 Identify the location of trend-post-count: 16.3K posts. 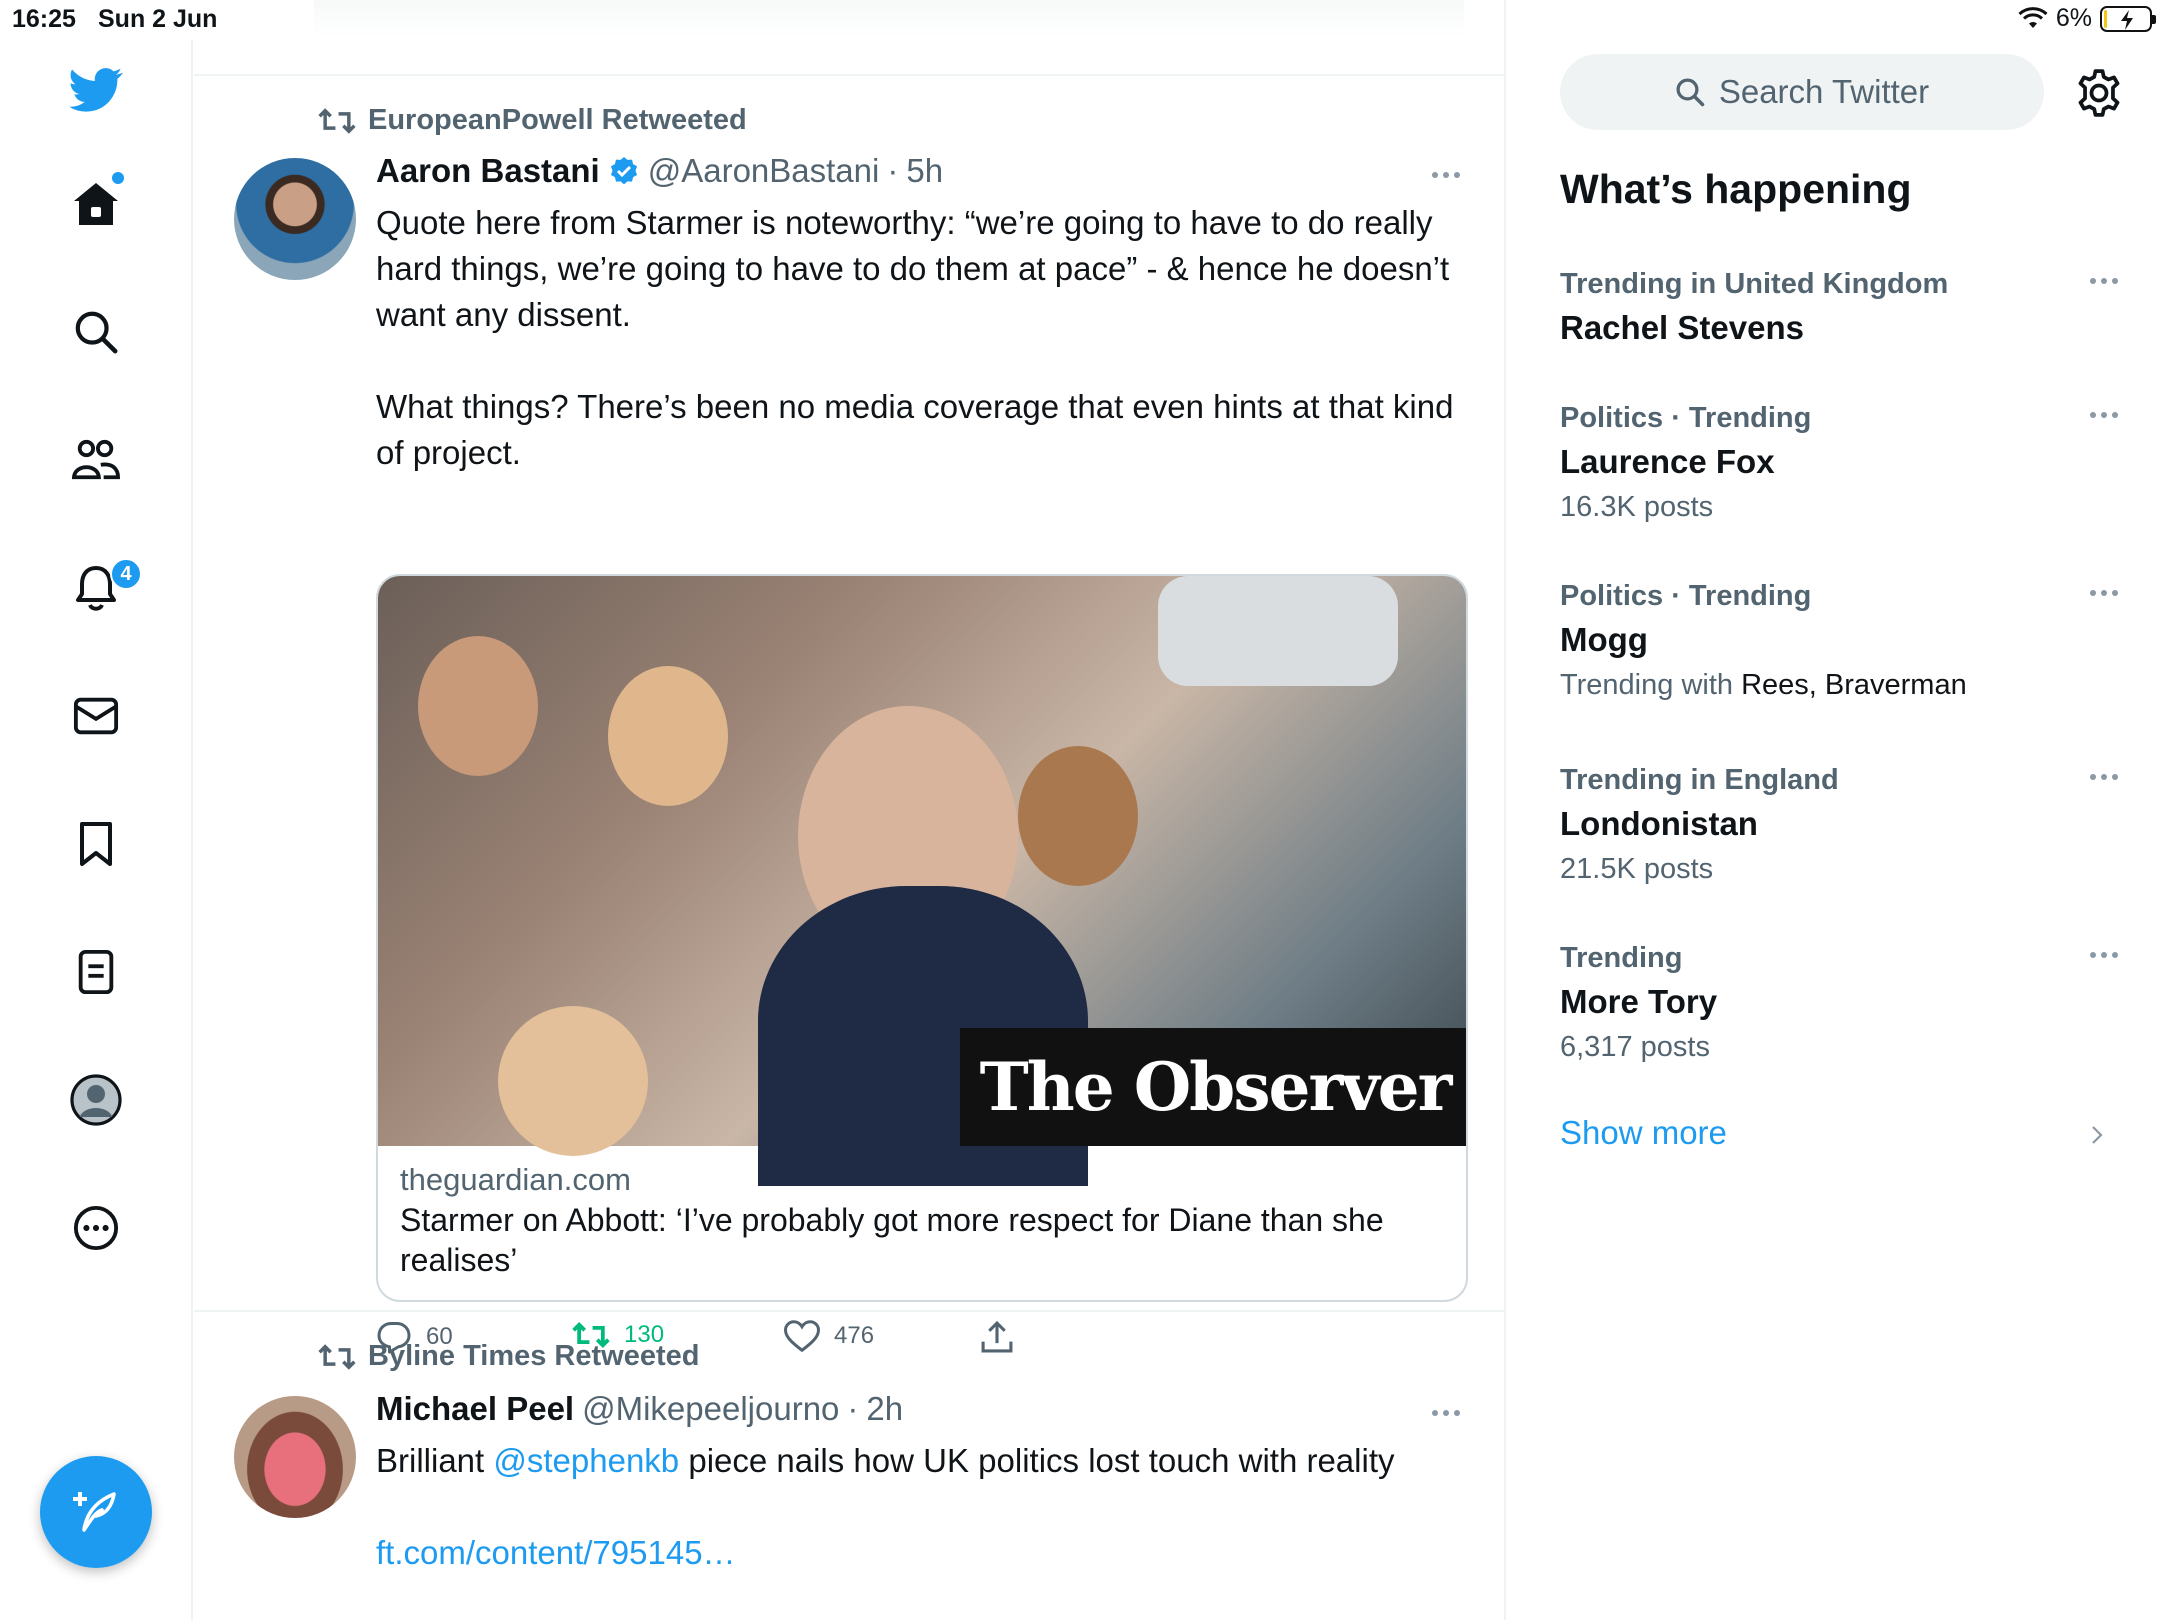
(1637, 507).